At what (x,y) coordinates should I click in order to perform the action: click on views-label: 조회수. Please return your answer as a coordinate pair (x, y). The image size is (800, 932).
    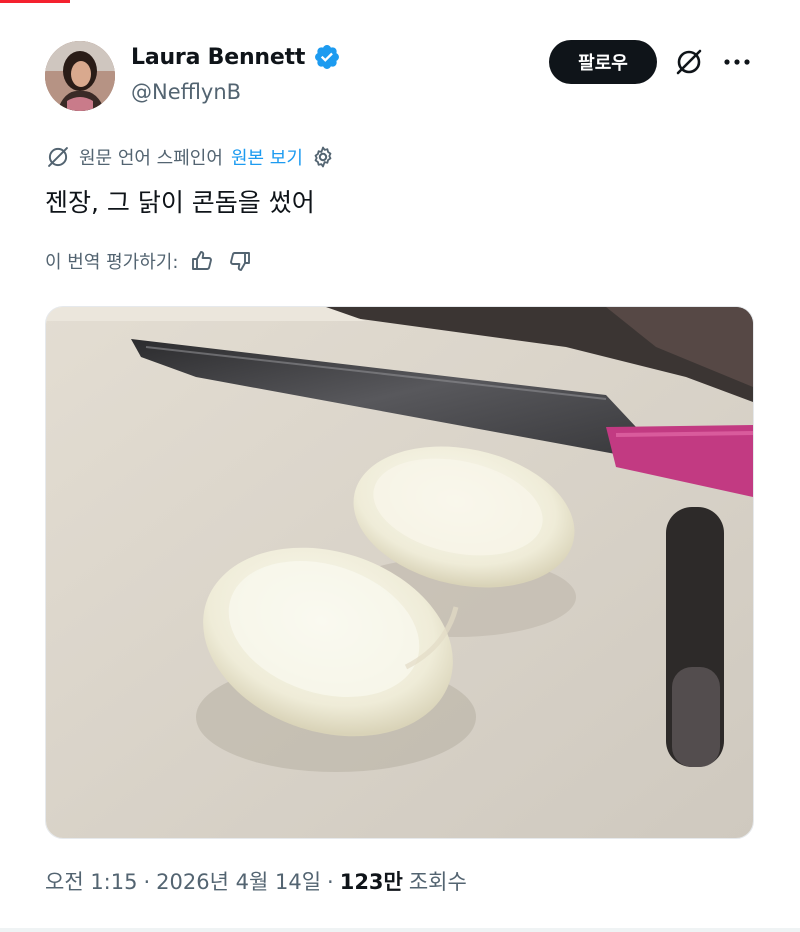
    Looking at the image, I should click on (437, 882).